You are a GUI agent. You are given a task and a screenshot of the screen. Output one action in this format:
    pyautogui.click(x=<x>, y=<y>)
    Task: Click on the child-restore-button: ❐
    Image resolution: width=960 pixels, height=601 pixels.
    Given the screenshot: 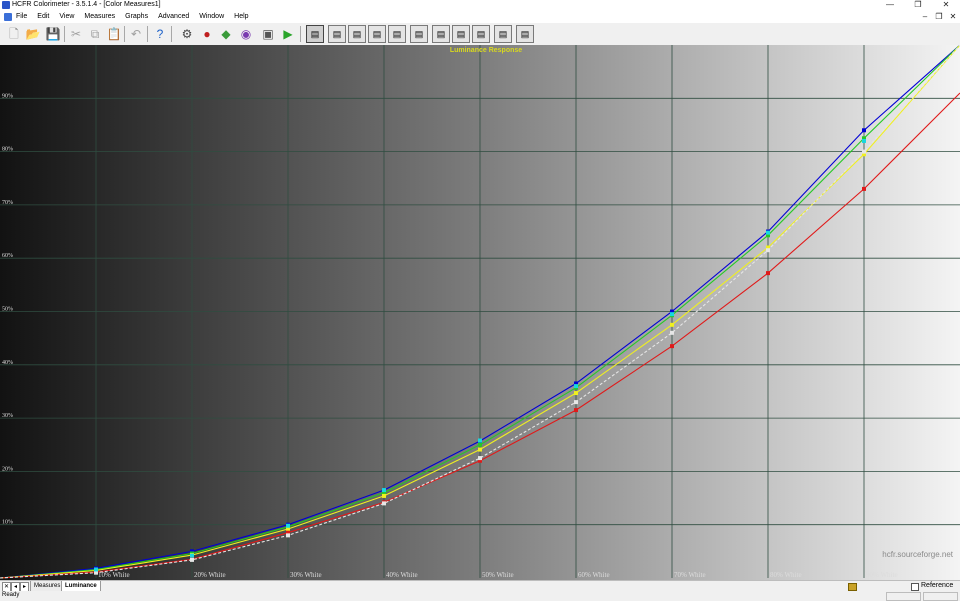 What is the action you would take?
    pyautogui.click(x=939, y=17)
    